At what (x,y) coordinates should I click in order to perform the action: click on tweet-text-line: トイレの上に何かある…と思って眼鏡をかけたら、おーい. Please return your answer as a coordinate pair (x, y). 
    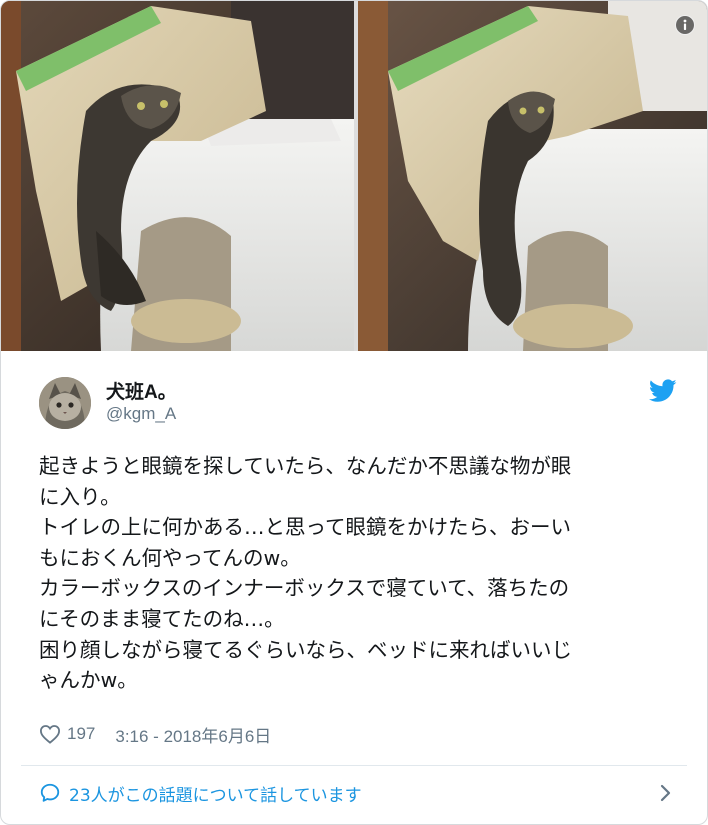
    Looking at the image, I should click on (305, 527).